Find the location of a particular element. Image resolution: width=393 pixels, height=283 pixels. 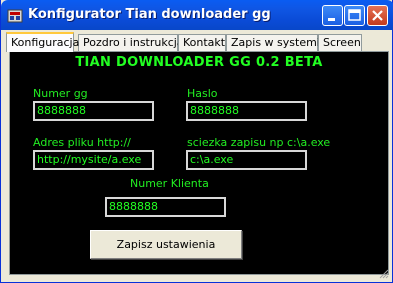

sciezka-input: c:\a.exe is located at coordinates (246, 160).